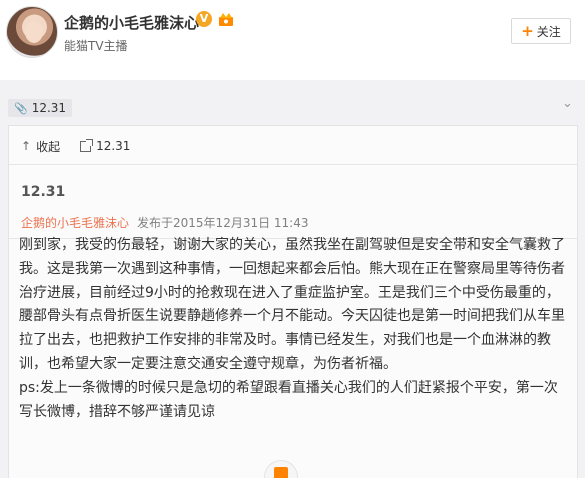 The image size is (585, 478). What do you see at coordinates (226, 19) in the screenshot?
I see `crown-icon` at bounding box center [226, 19].